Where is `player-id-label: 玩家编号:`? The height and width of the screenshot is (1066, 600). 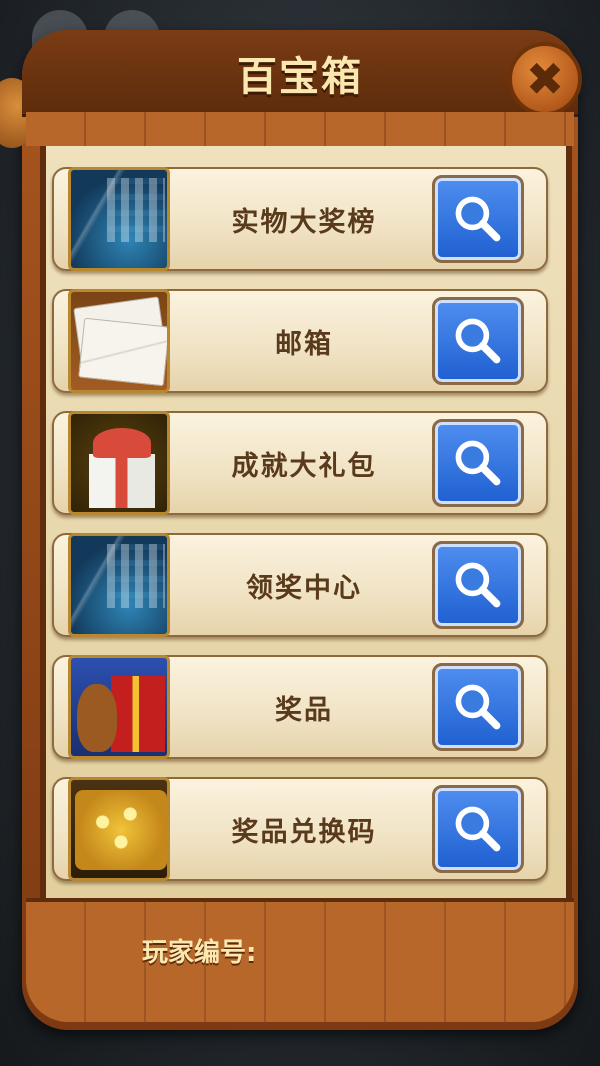 player-id-label: 玩家编号: is located at coordinates (199, 953).